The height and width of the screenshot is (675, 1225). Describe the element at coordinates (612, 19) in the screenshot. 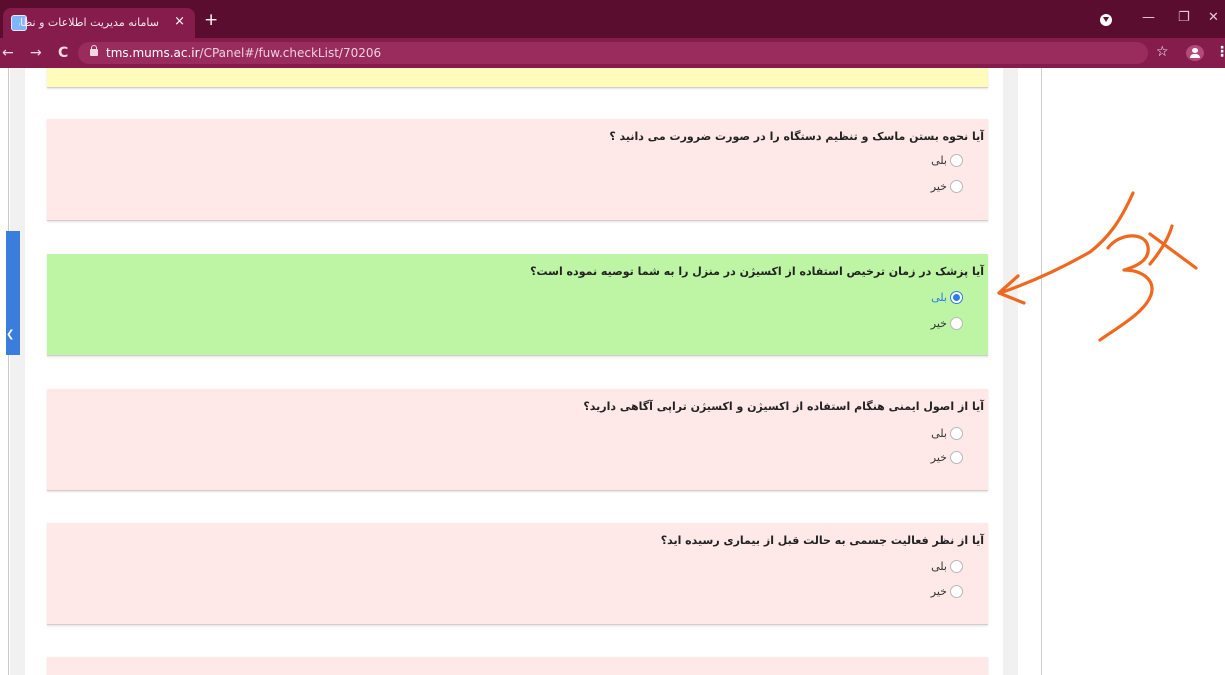

I see `browser-tab-bar: سامانه مدیریت اطلاعات و نظارت × + — ❐ ✕` at that location.